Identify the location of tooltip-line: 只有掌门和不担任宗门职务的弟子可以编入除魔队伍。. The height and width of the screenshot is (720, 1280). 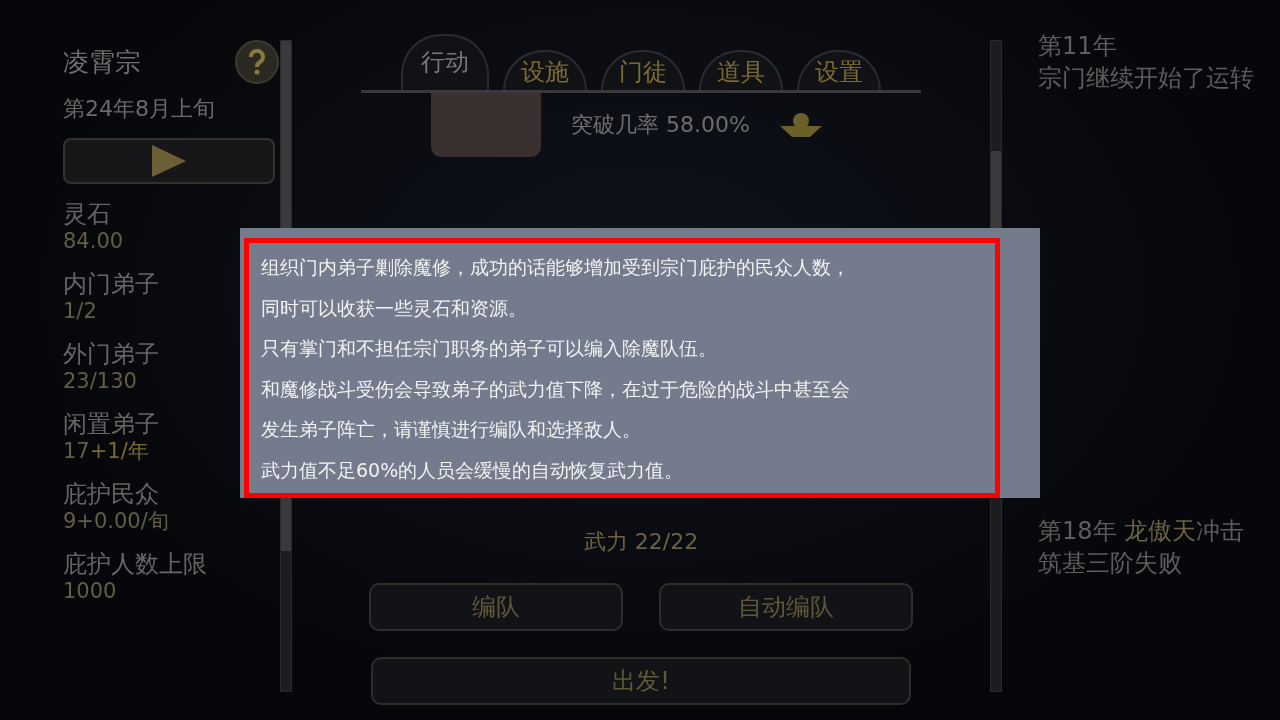
(489, 348).